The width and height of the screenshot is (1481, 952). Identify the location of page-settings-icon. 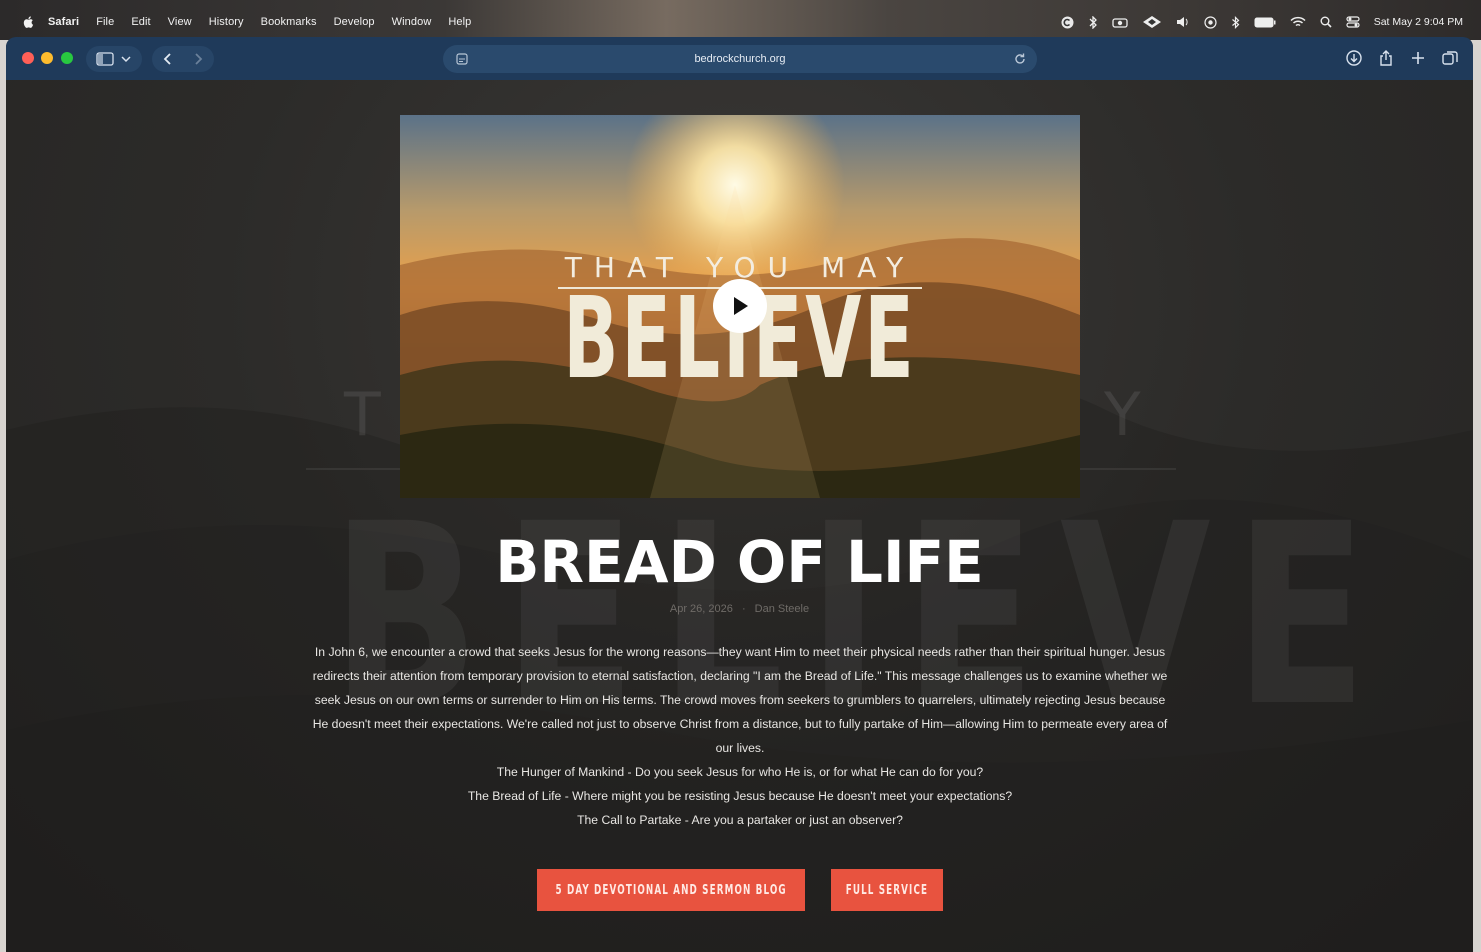
(462, 59).